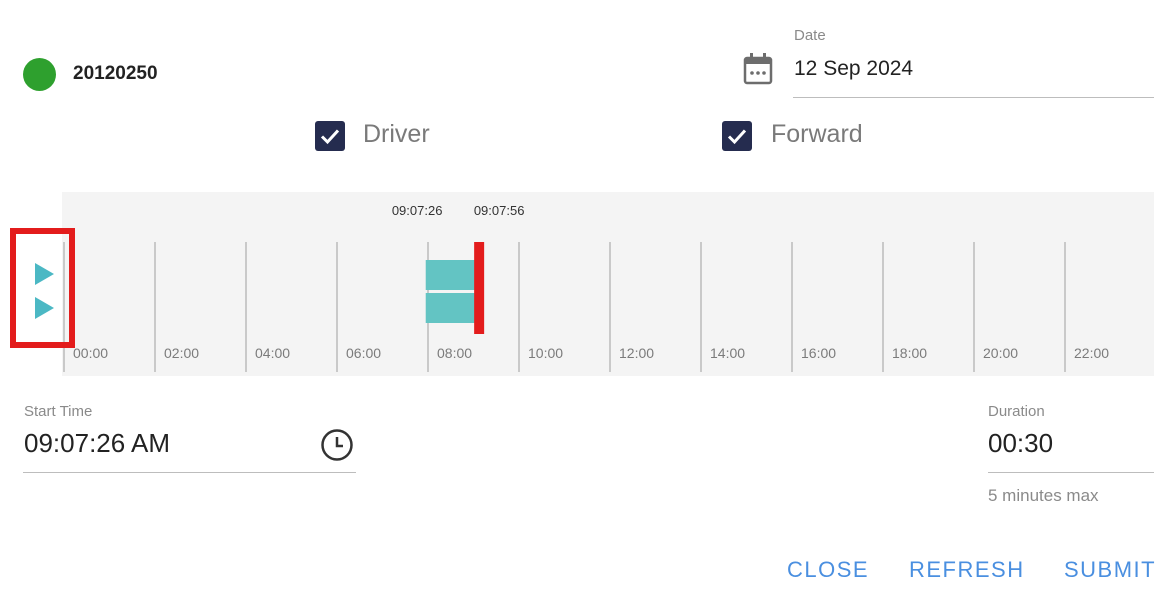 The height and width of the screenshot is (602, 1175). I want to click on calendar-icon, so click(758, 69).